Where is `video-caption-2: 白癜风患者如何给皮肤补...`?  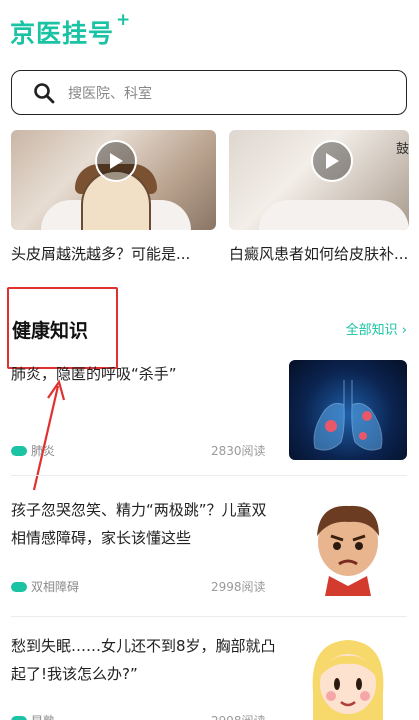 video-caption-2: 白癜风患者如何给皮肤补... is located at coordinates (324, 253).